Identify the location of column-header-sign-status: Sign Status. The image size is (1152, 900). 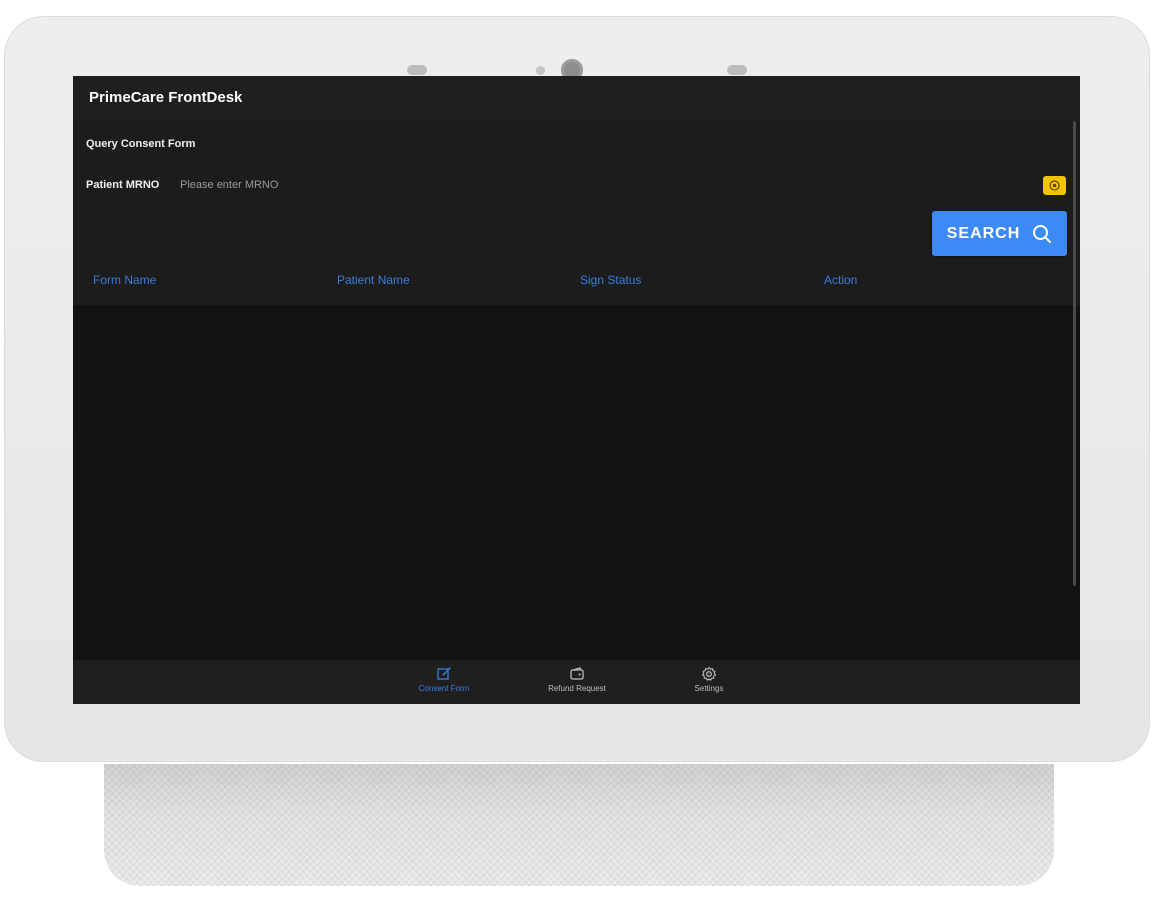
(611, 280).